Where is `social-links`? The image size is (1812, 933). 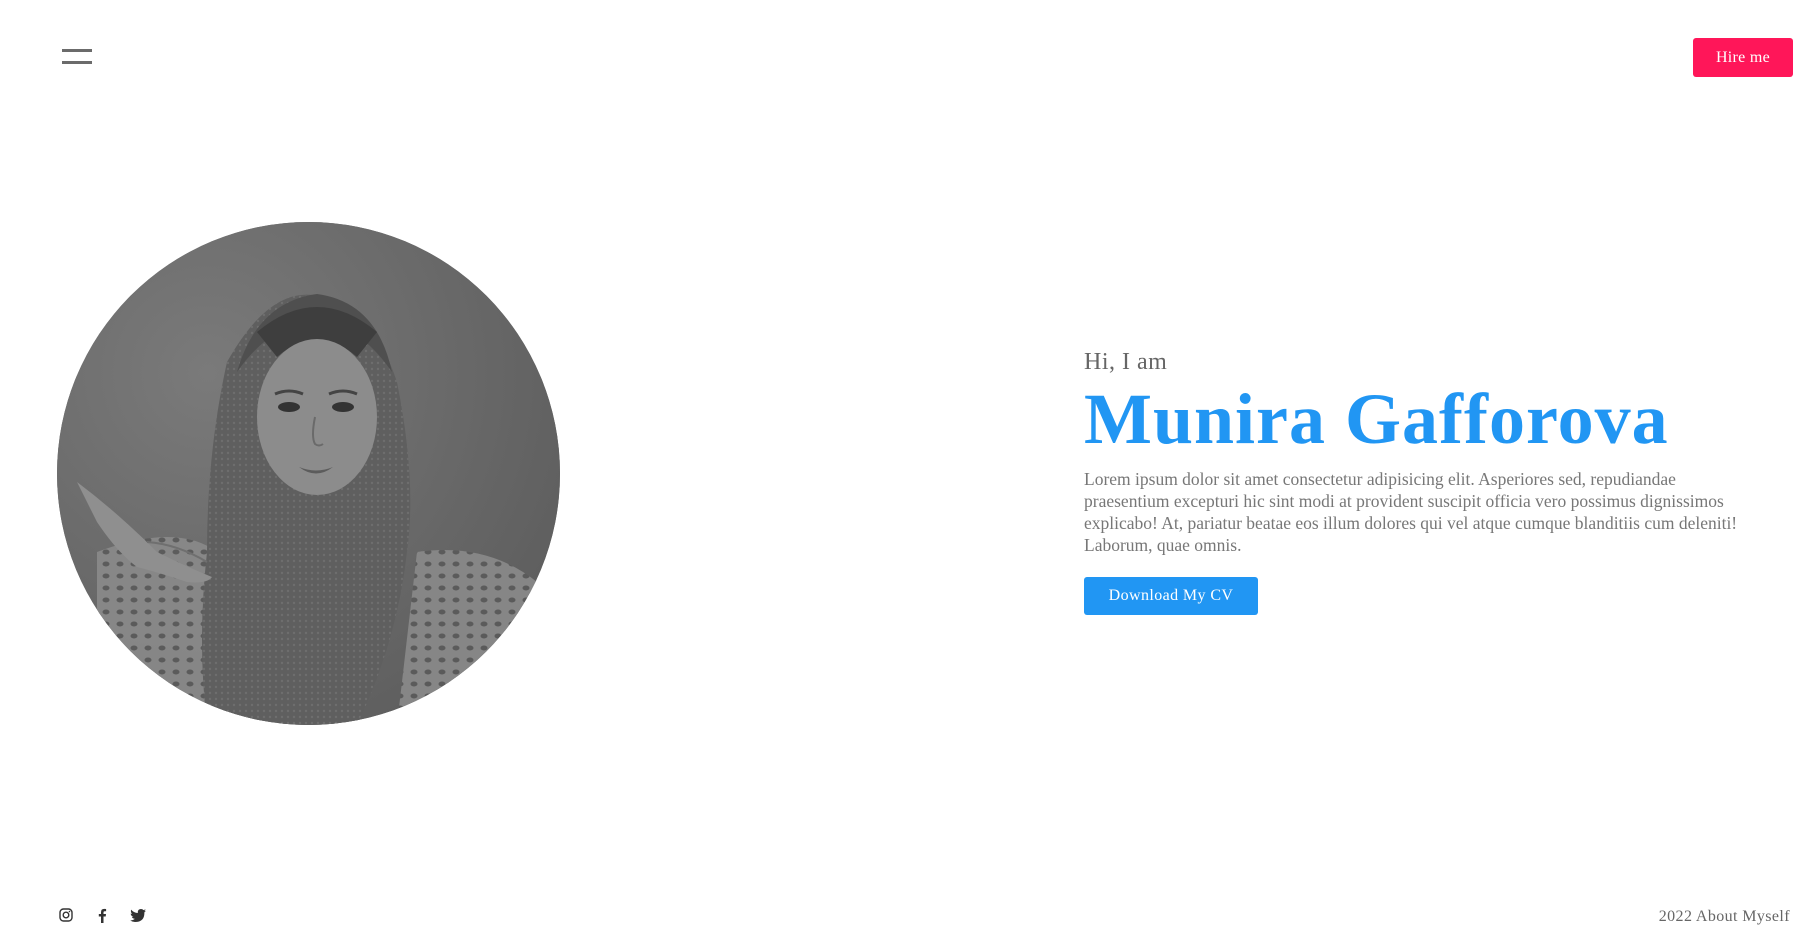 social-links is located at coordinates (102, 915).